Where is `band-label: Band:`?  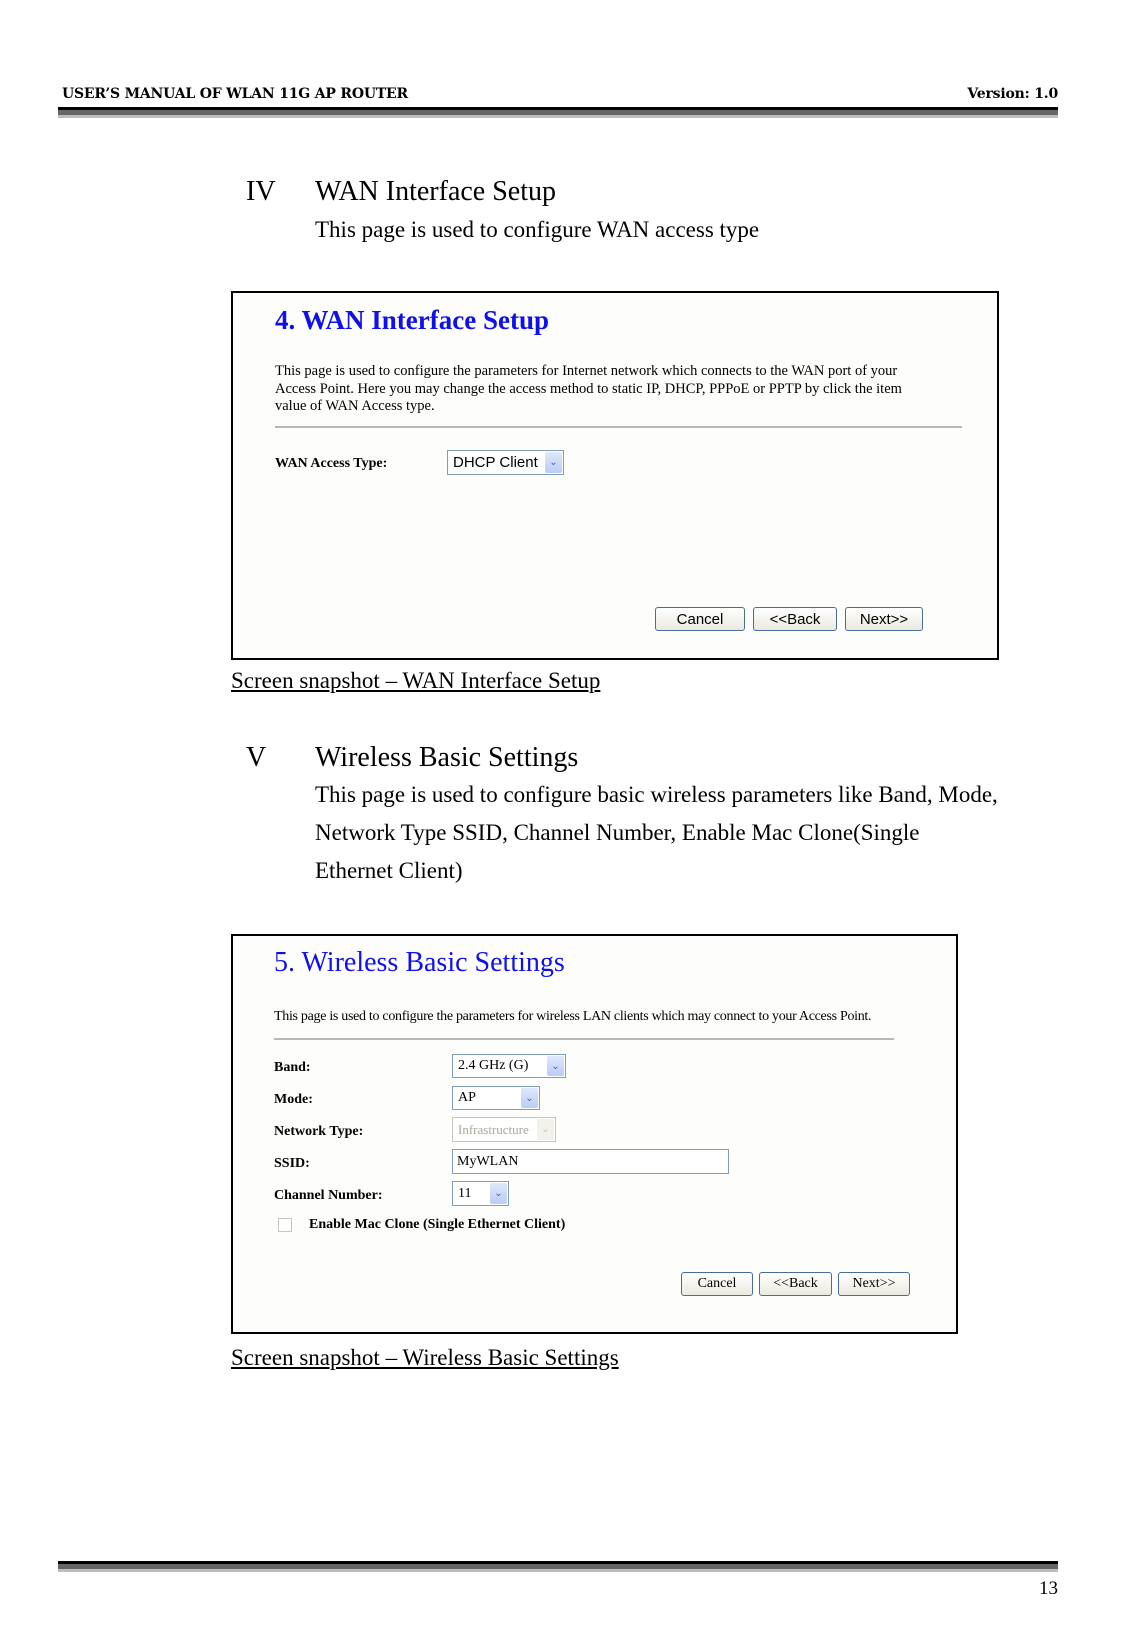 band-label: Band: is located at coordinates (292, 1067).